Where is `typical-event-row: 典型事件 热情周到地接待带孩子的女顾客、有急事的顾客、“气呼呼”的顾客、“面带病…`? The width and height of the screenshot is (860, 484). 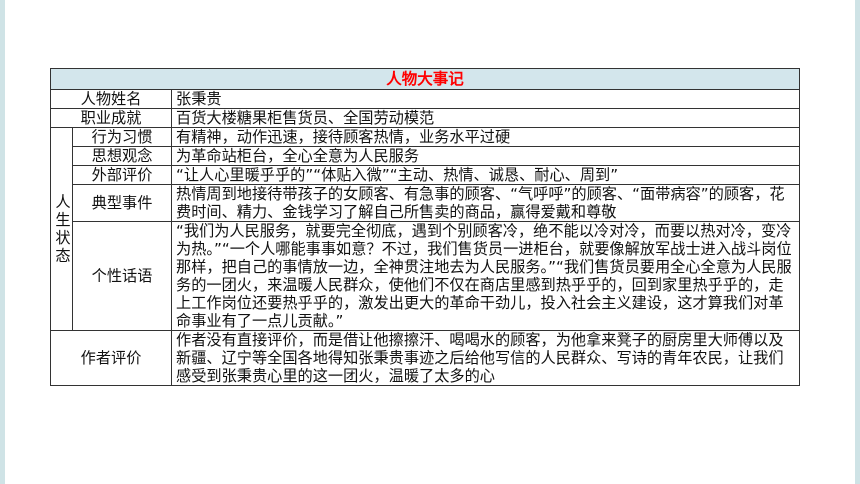 typical-event-row: 典型事件 热情周到地接待带孩子的女顾客、有急事的顾客、“气呼呼”的顾客、“面带病… is located at coordinates (426, 203).